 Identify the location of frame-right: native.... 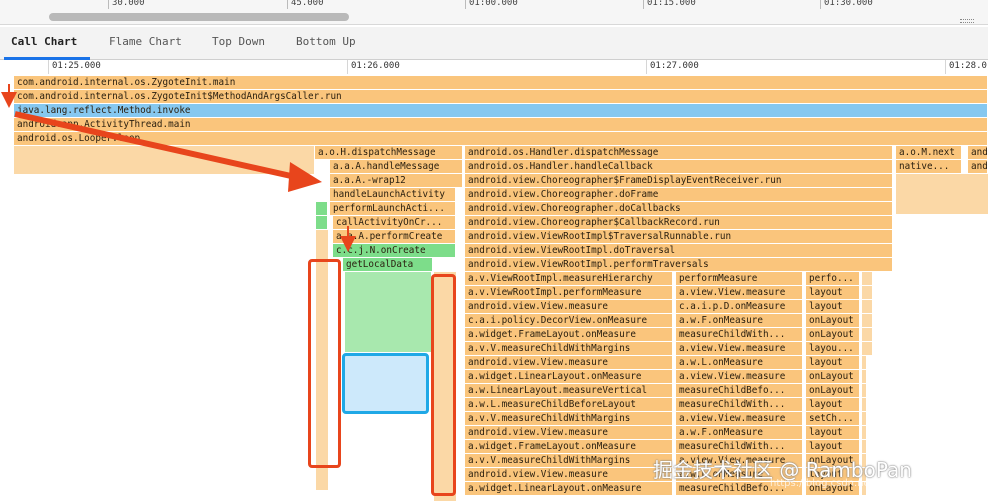
(929, 166).